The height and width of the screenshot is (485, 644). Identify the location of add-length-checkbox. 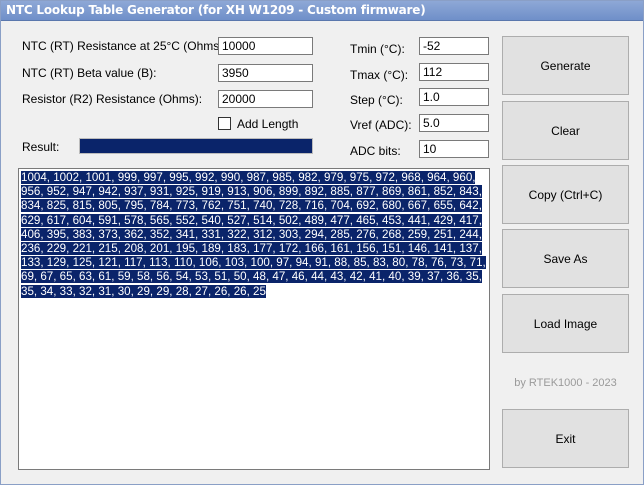
(224, 123).